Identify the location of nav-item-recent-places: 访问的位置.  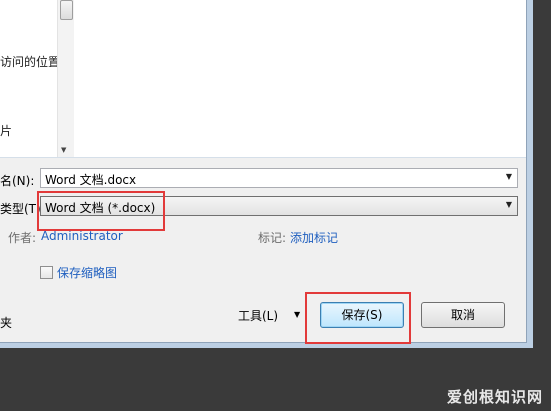
(28, 61).